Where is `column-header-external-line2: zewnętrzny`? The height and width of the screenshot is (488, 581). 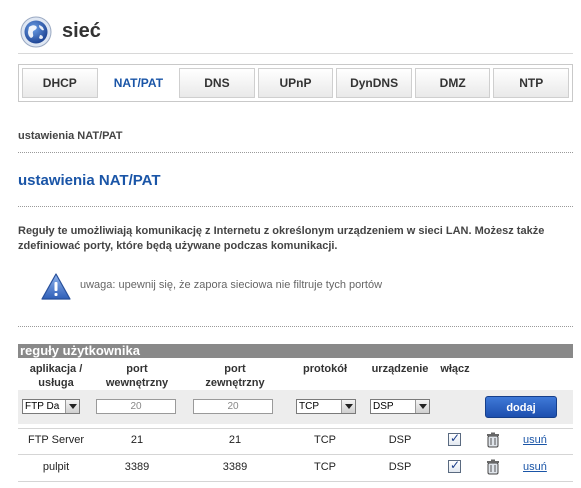
column-header-external-line2: zewnętrzny is located at coordinates (235, 383).